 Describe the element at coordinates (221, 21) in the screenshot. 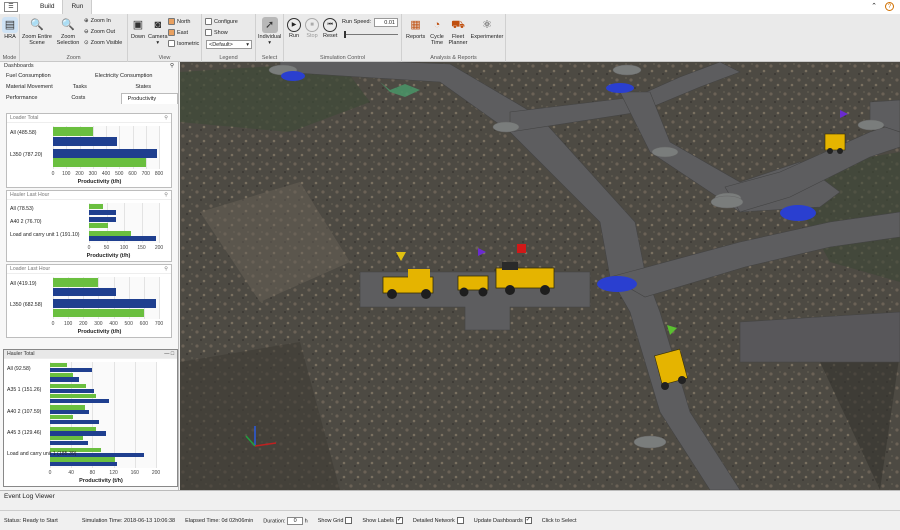

I see `legend-configure-button: Configure` at that location.